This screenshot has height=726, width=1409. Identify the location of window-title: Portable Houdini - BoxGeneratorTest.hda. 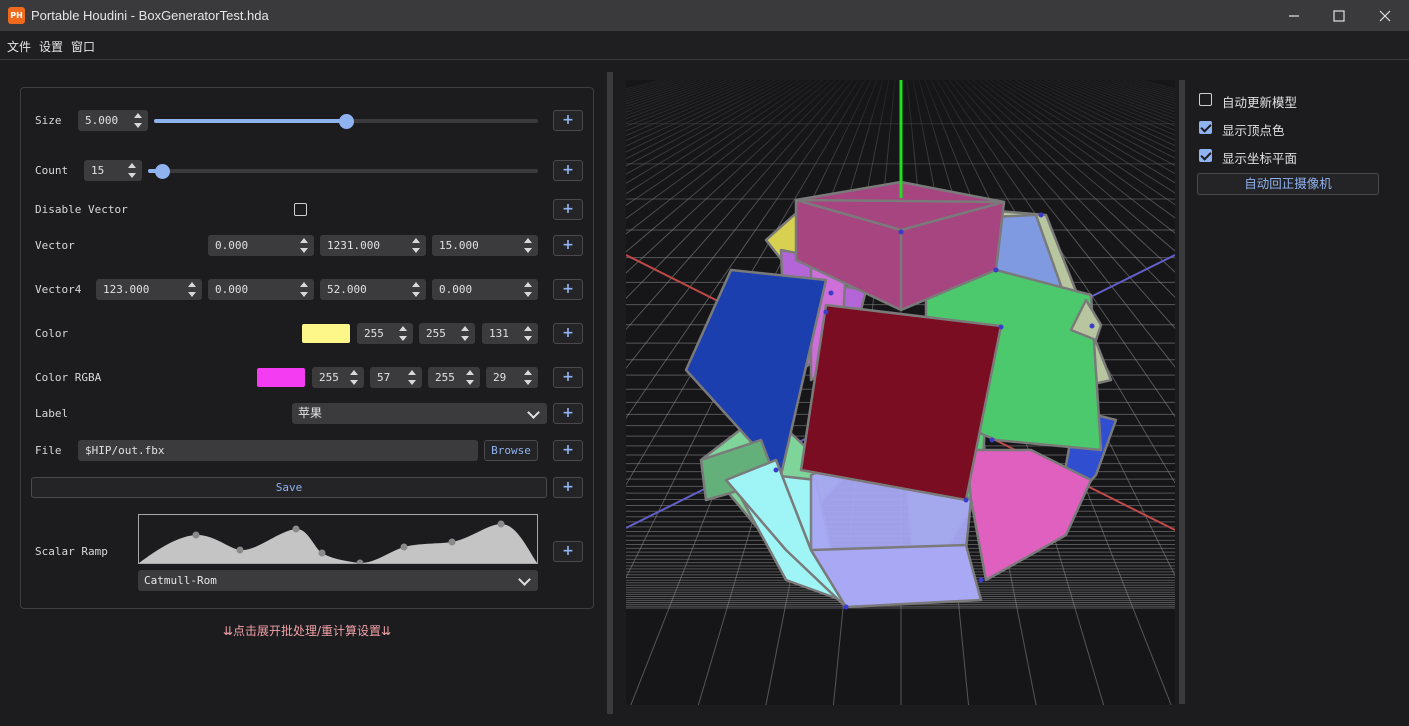
(150, 15).